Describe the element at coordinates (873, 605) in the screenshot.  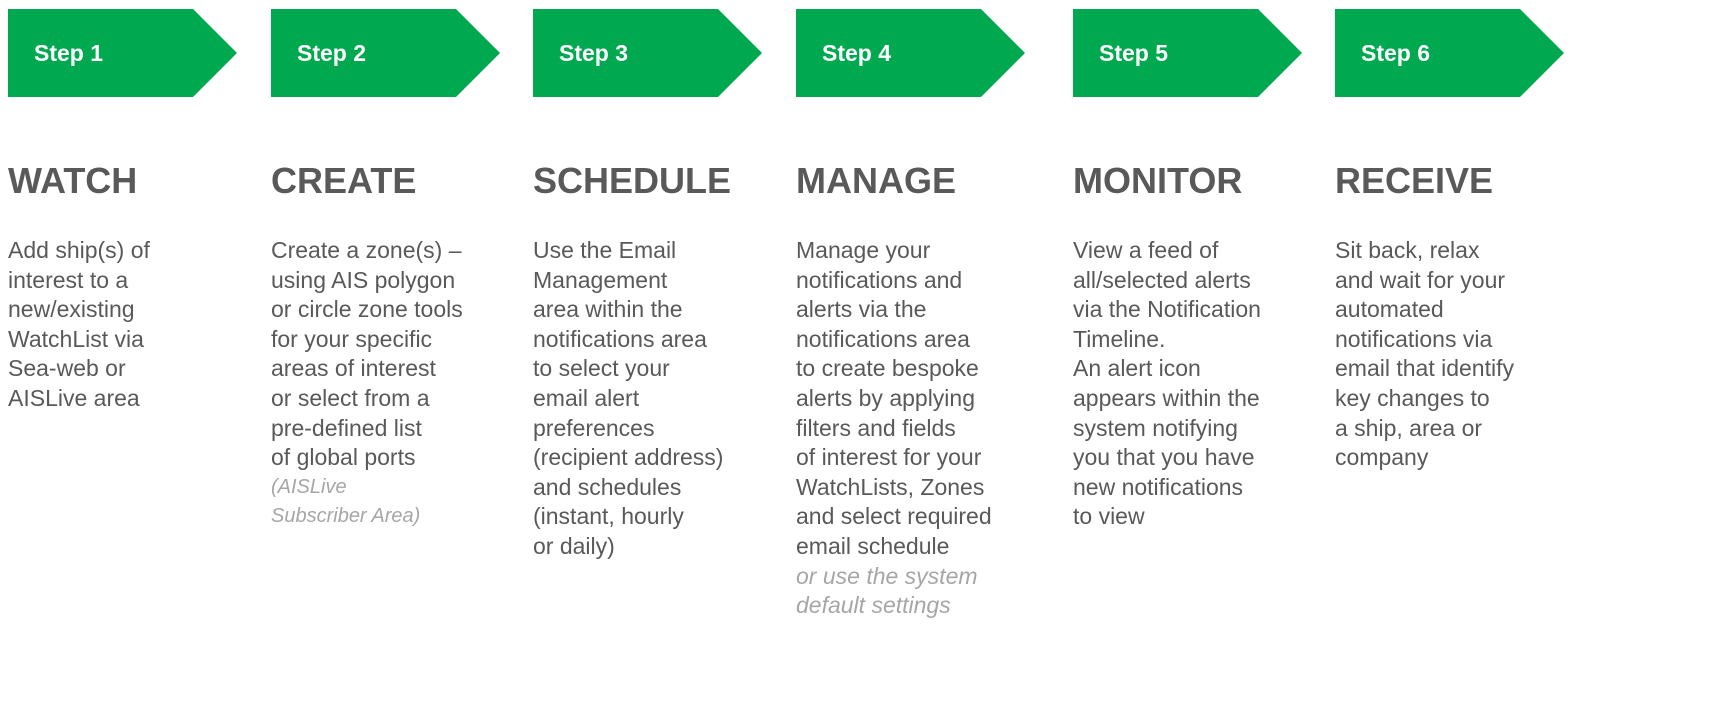
I see `description-note: default settings` at that location.